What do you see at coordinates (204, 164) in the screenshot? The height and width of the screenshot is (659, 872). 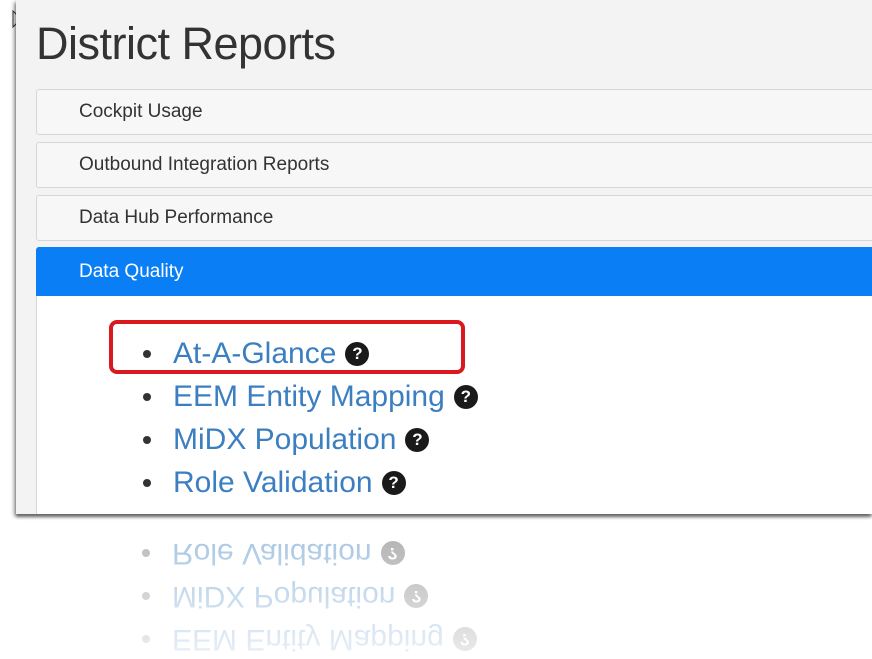 I see `accordion-label: Outbound Integration Reports` at bounding box center [204, 164].